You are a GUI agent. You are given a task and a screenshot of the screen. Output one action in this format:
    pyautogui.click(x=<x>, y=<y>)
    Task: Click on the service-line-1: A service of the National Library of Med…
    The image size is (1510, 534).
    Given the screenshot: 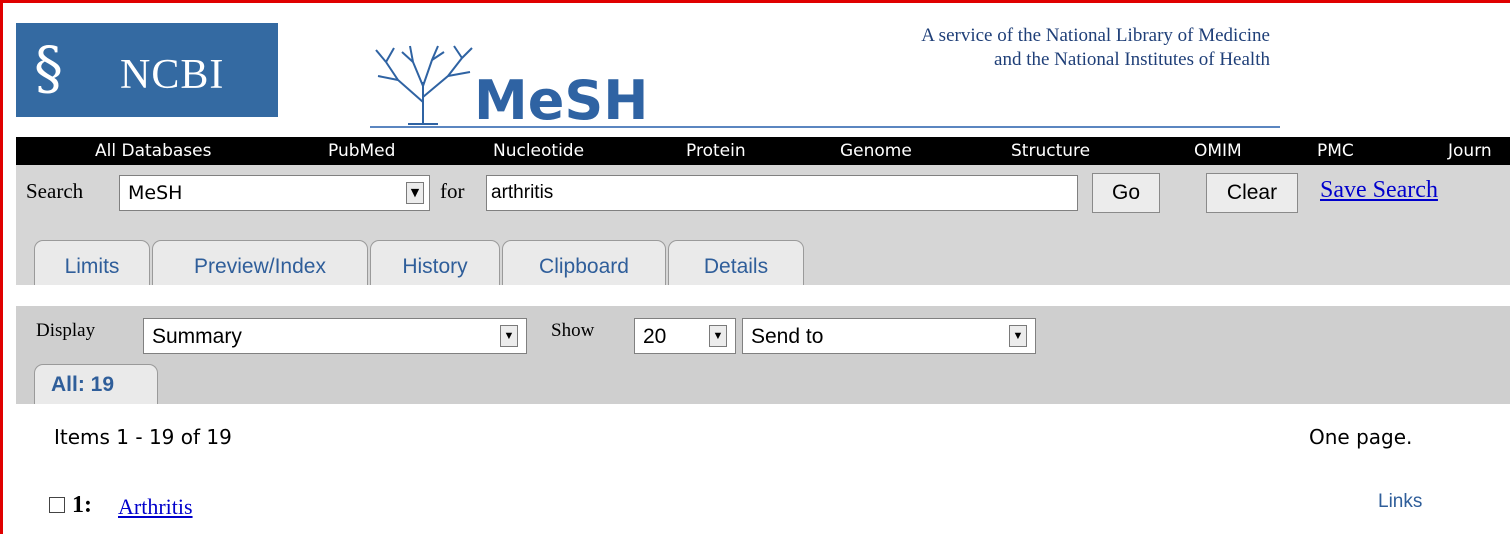 What is the action you would take?
    pyautogui.click(x=1095, y=35)
    